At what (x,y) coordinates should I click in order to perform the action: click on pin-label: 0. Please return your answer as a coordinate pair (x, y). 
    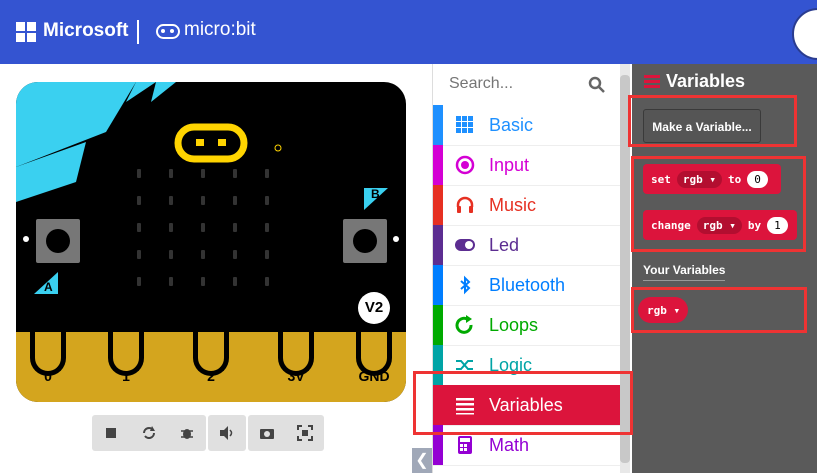
    Looking at the image, I should click on (48, 376).